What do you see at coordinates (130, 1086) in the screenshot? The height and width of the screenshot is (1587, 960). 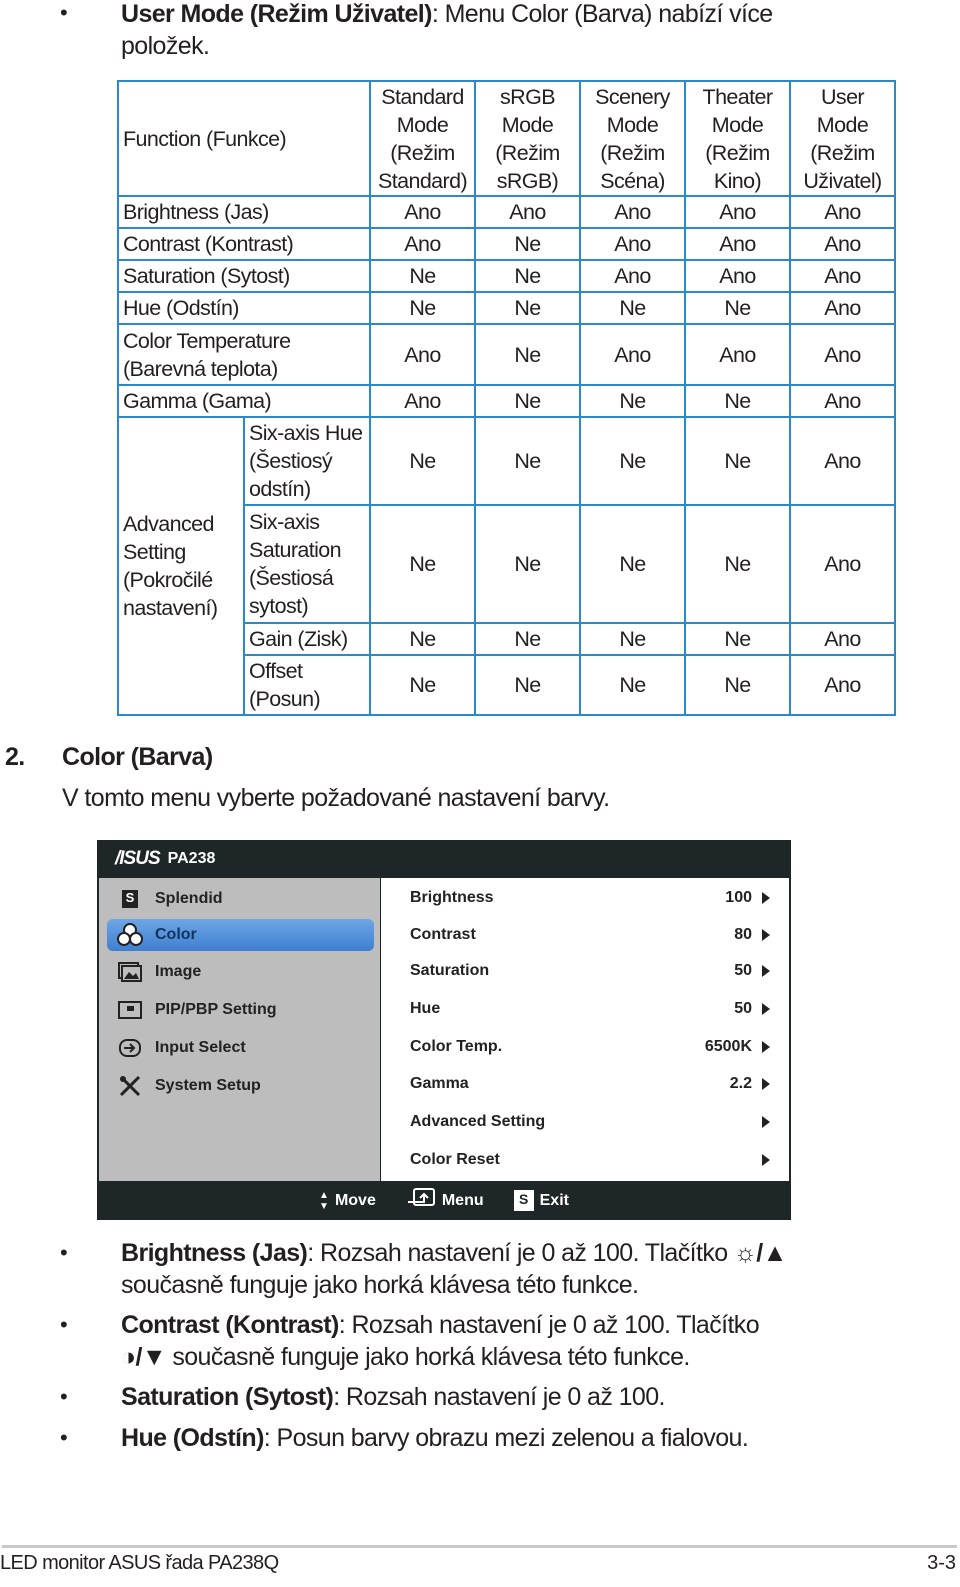 I see `tools-icon` at bounding box center [130, 1086].